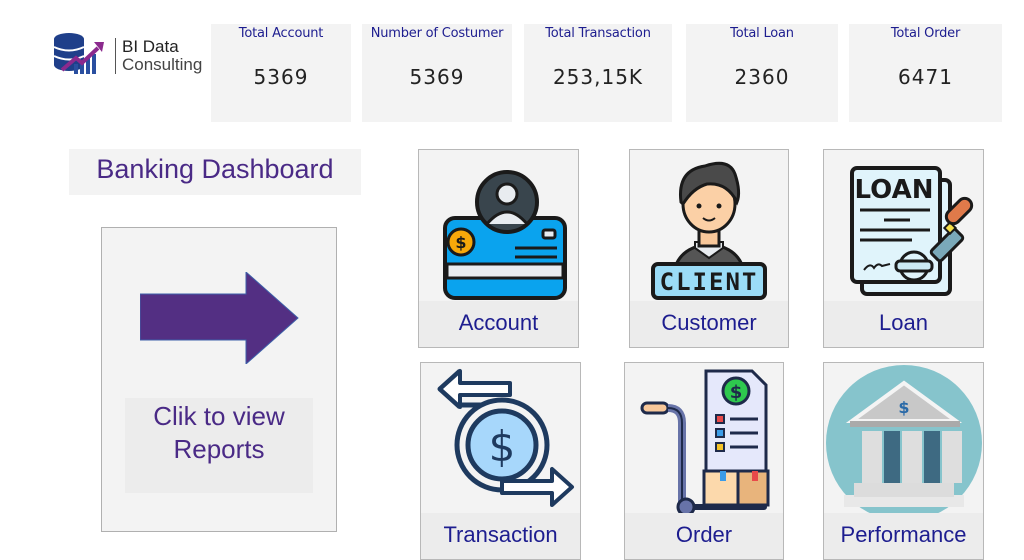 The image size is (1024, 560). I want to click on nav-tile-label: Customer, so click(709, 324).